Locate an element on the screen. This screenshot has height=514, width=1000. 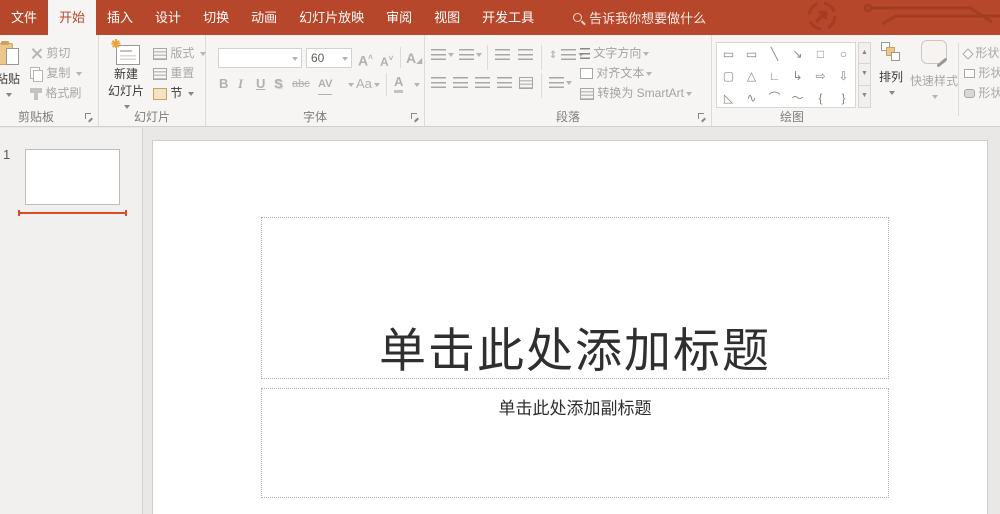
shape-item: ▢ is located at coordinates (728, 76).